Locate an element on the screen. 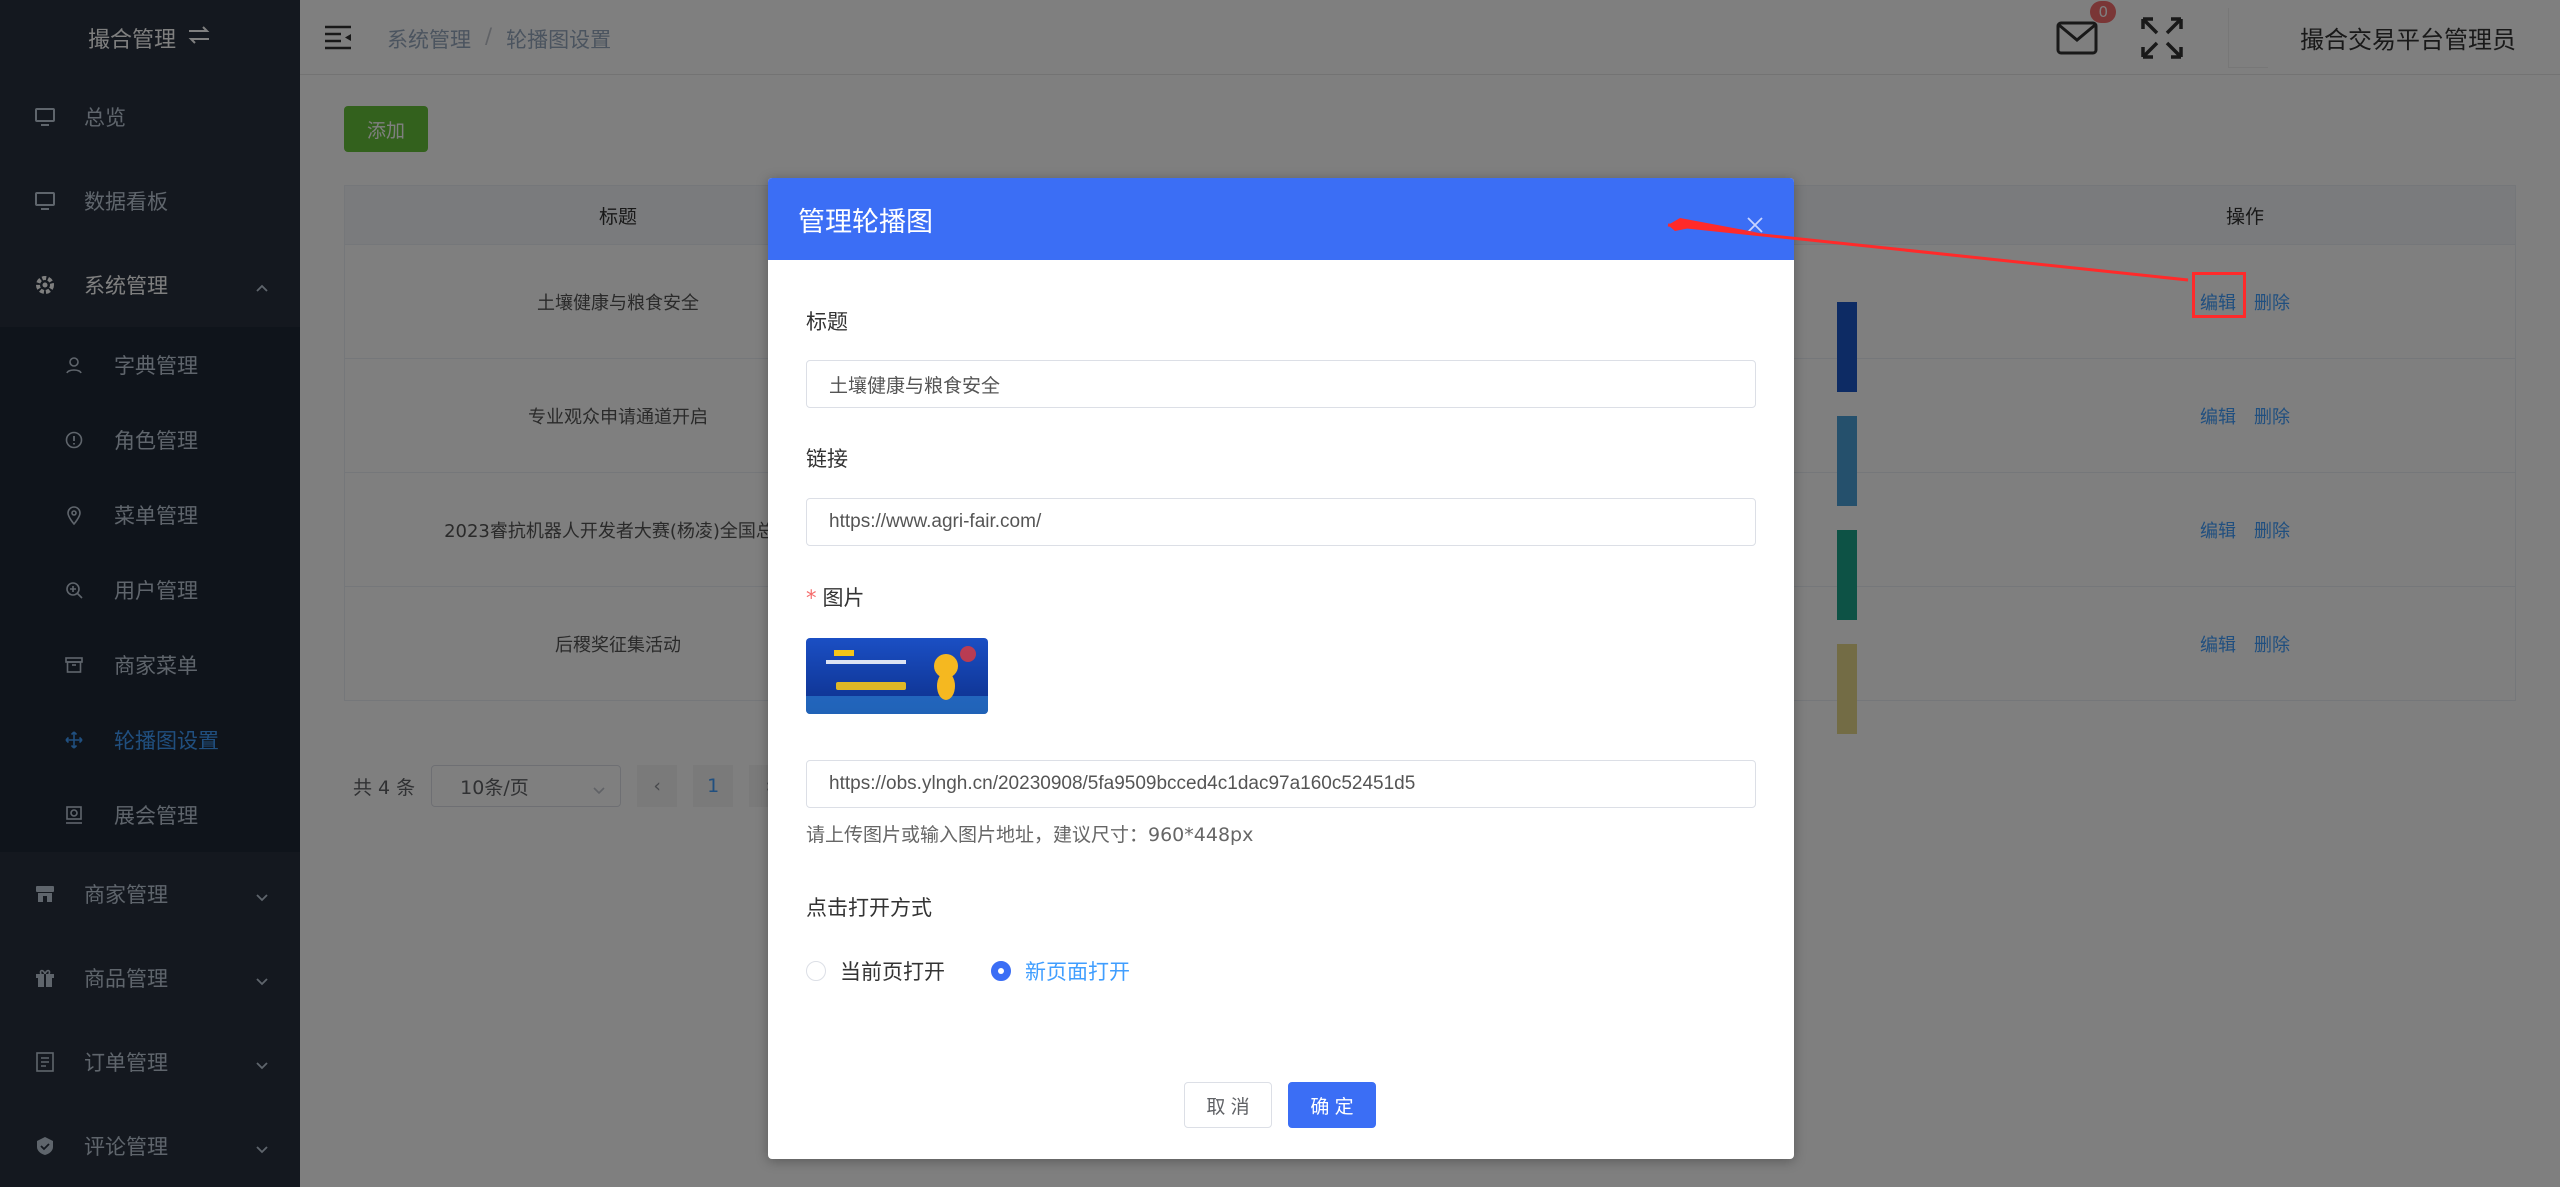  open-mode-label: 点击打开方式 is located at coordinates (869, 908).